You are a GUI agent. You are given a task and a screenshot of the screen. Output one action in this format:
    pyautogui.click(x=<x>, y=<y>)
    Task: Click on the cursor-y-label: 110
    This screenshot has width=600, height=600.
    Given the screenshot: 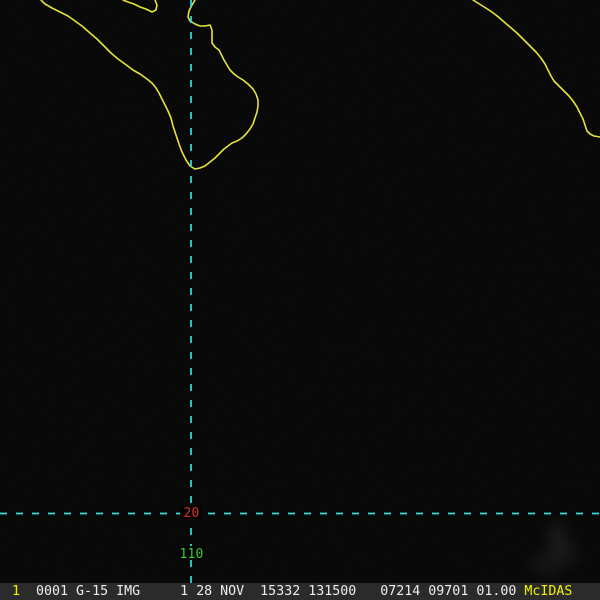 What is the action you would take?
    pyautogui.click(x=192, y=554)
    